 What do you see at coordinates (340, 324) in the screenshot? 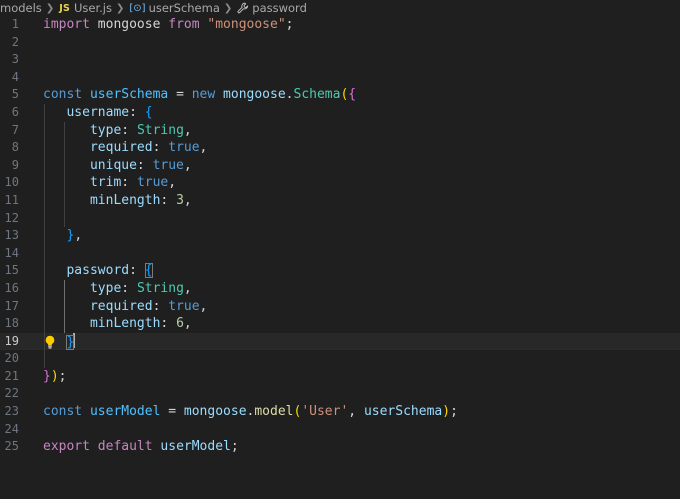
I see `code-line: 18 minLength: 6,` at bounding box center [340, 324].